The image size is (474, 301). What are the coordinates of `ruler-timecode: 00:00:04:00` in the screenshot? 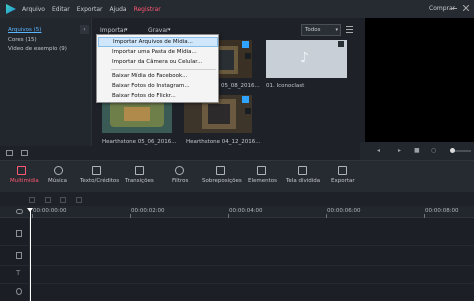 It's located at (246, 211).